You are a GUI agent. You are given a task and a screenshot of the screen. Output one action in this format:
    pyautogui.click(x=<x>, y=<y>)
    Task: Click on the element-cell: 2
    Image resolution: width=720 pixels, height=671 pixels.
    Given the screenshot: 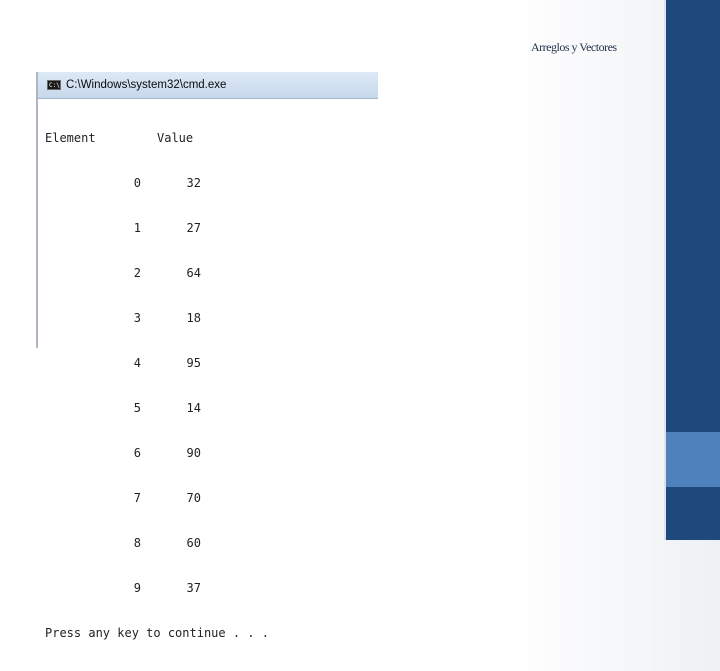 What is the action you would take?
    pyautogui.click(x=137, y=273)
    